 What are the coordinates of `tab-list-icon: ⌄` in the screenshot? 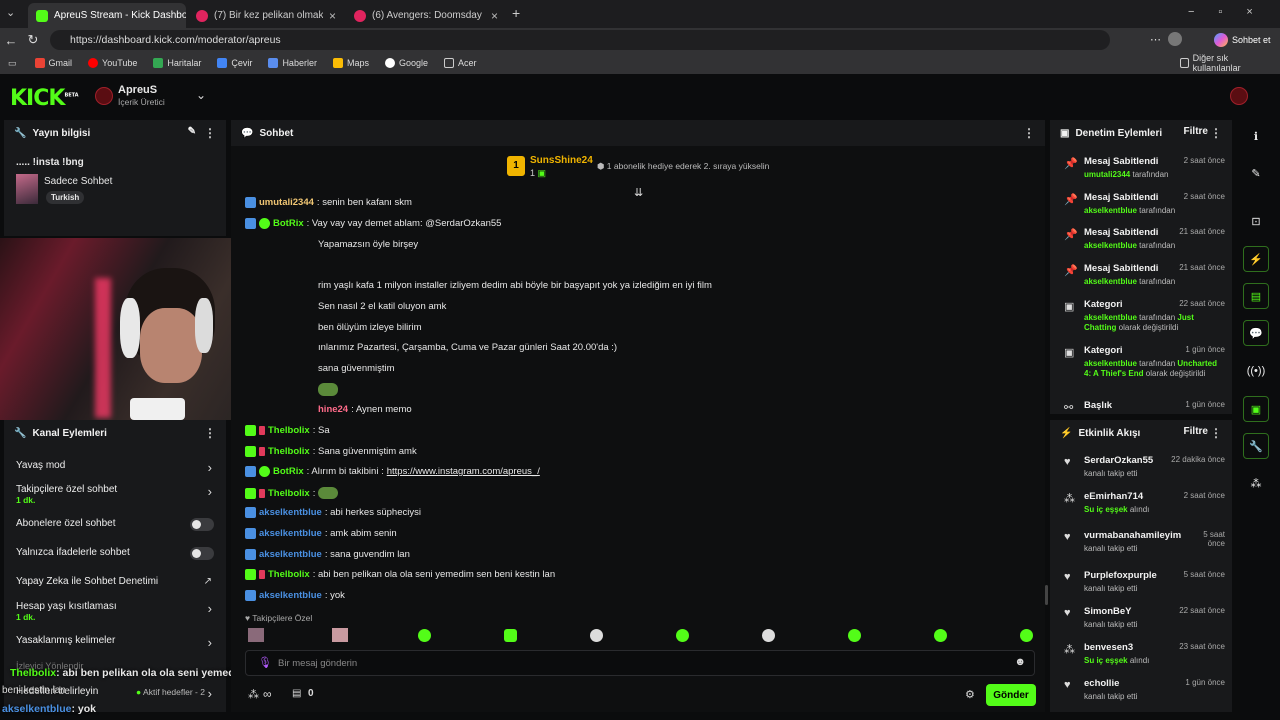 It's located at (10, 12).